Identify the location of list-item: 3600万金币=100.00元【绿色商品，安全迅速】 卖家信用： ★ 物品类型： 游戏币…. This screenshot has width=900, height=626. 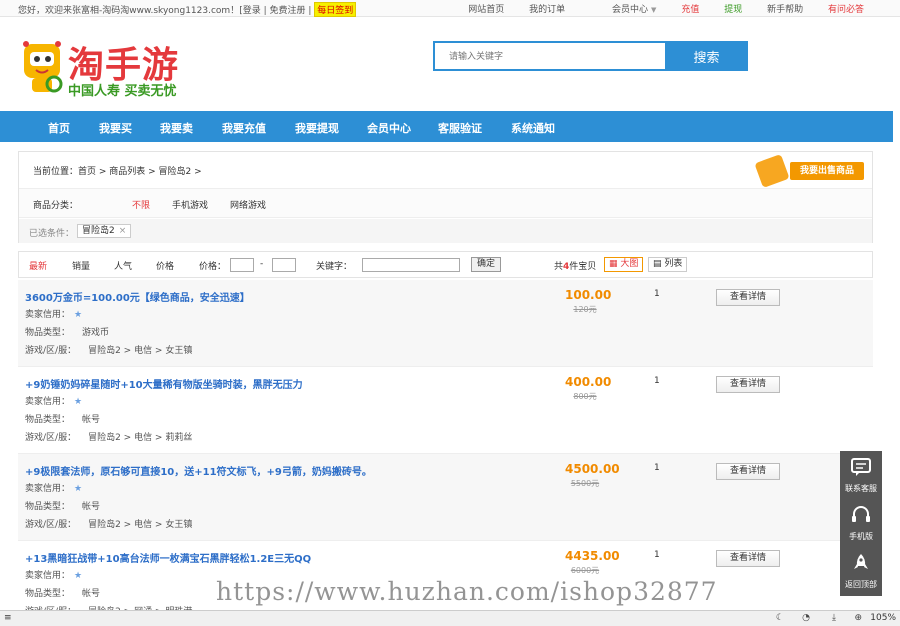
(445, 323).